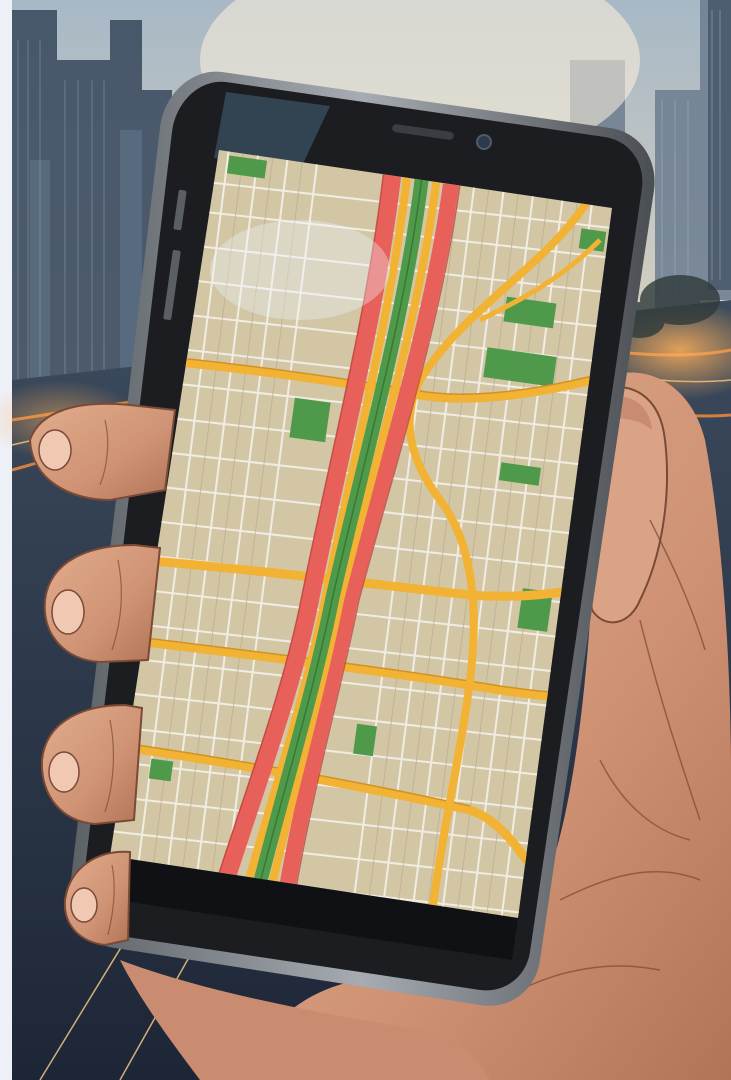  Describe the element at coordinates (484, 142) in the screenshot. I see `front-camera-icon` at that location.